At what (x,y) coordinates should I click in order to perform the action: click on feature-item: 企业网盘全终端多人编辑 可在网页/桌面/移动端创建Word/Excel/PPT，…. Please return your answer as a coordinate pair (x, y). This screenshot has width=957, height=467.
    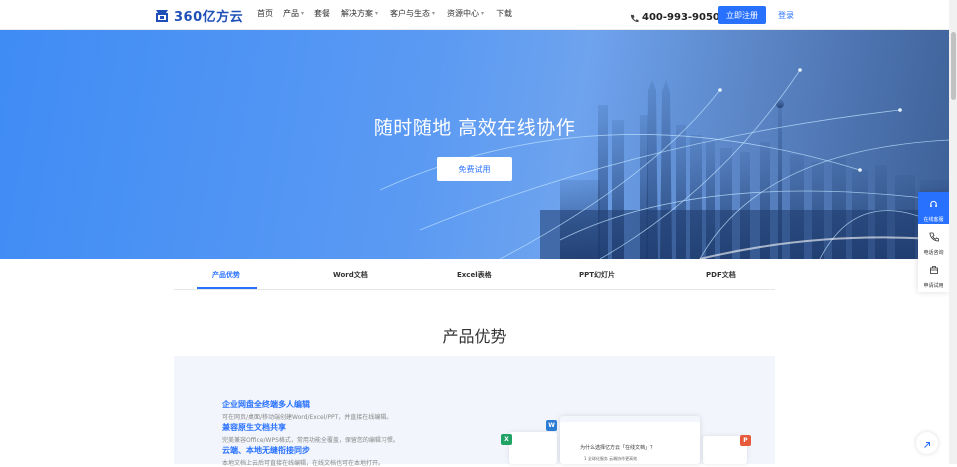
    Looking at the image, I should click on (307, 410).